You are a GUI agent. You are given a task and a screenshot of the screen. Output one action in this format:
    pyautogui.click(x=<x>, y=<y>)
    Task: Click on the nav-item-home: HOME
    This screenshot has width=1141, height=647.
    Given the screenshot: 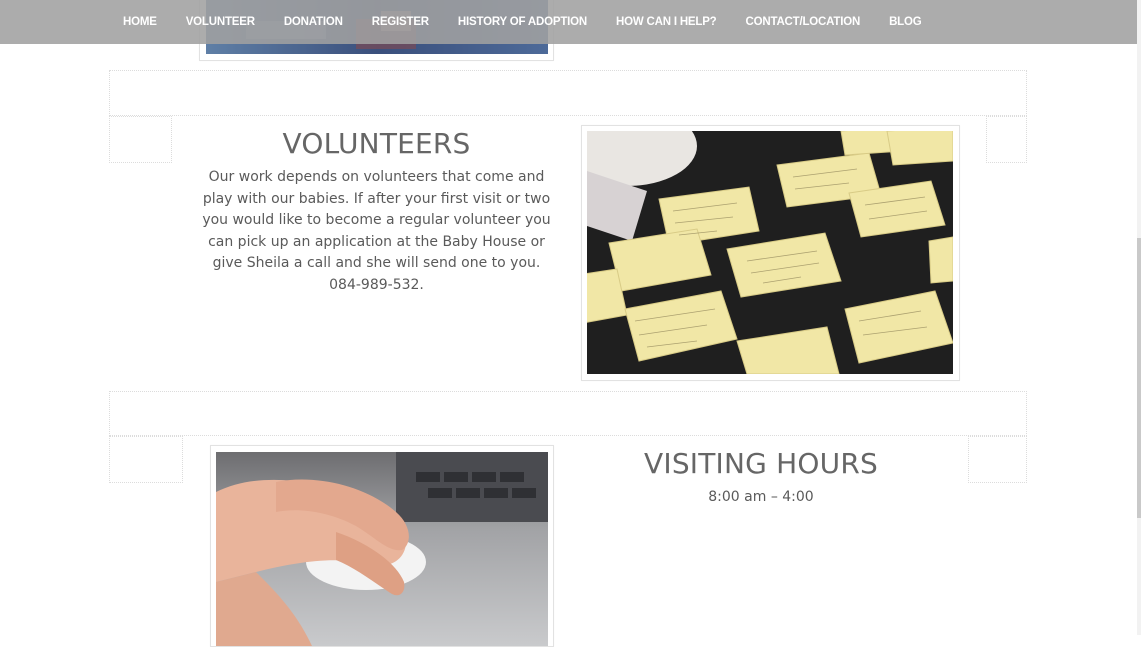 What is the action you would take?
    pyautogui.click(x=140, y=22)
    